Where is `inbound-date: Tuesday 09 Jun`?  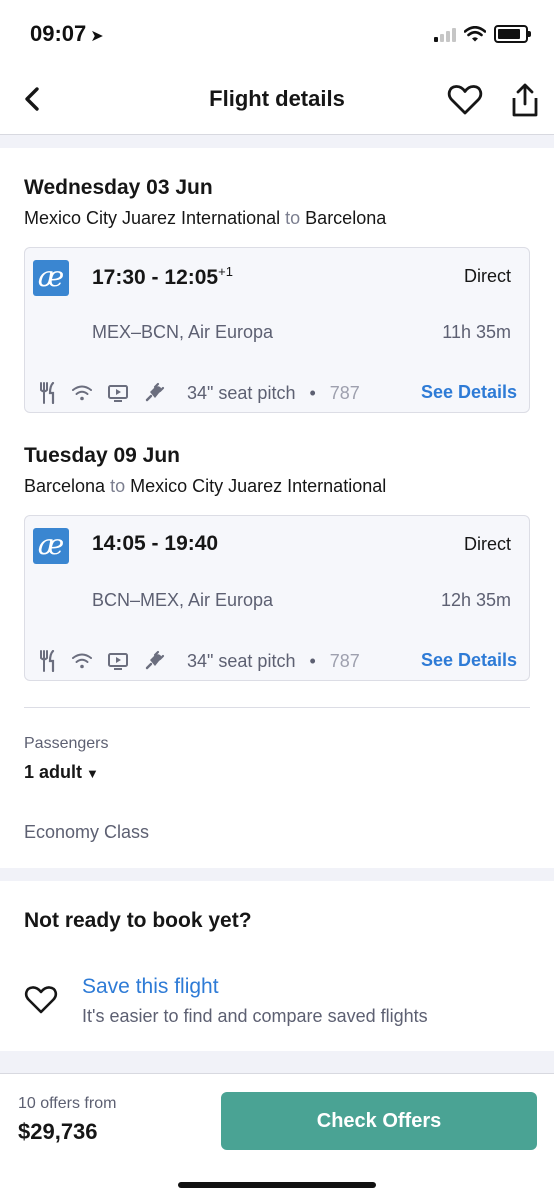
inbound-date: Tuesday 09 Jun is located at coordinates (102, 455).